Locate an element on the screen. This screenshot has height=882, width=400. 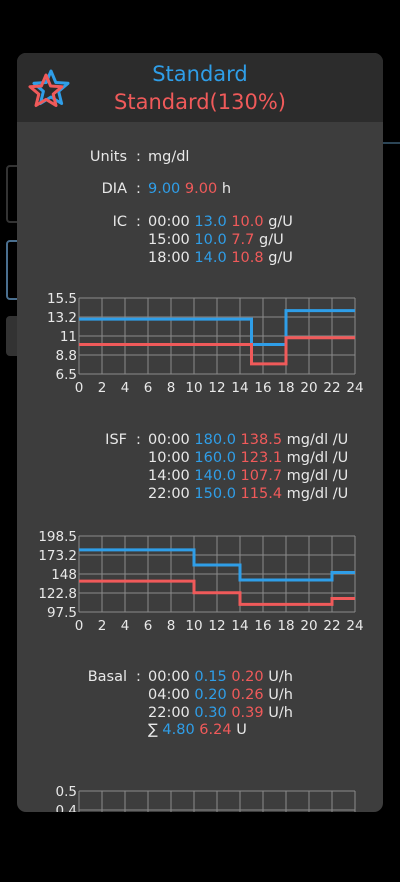
units-sep: : is located at coordinates (138, 157).